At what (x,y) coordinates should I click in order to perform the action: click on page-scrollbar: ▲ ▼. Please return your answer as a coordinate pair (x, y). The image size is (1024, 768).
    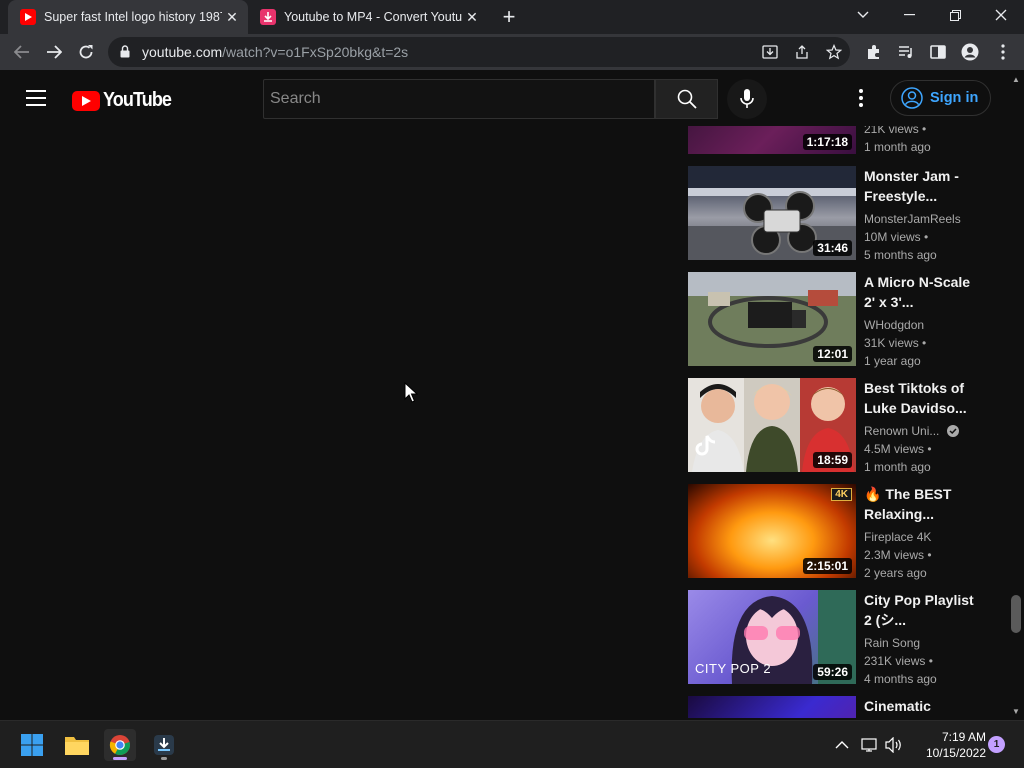
    Looking at the image, I should click on (1016, 395).